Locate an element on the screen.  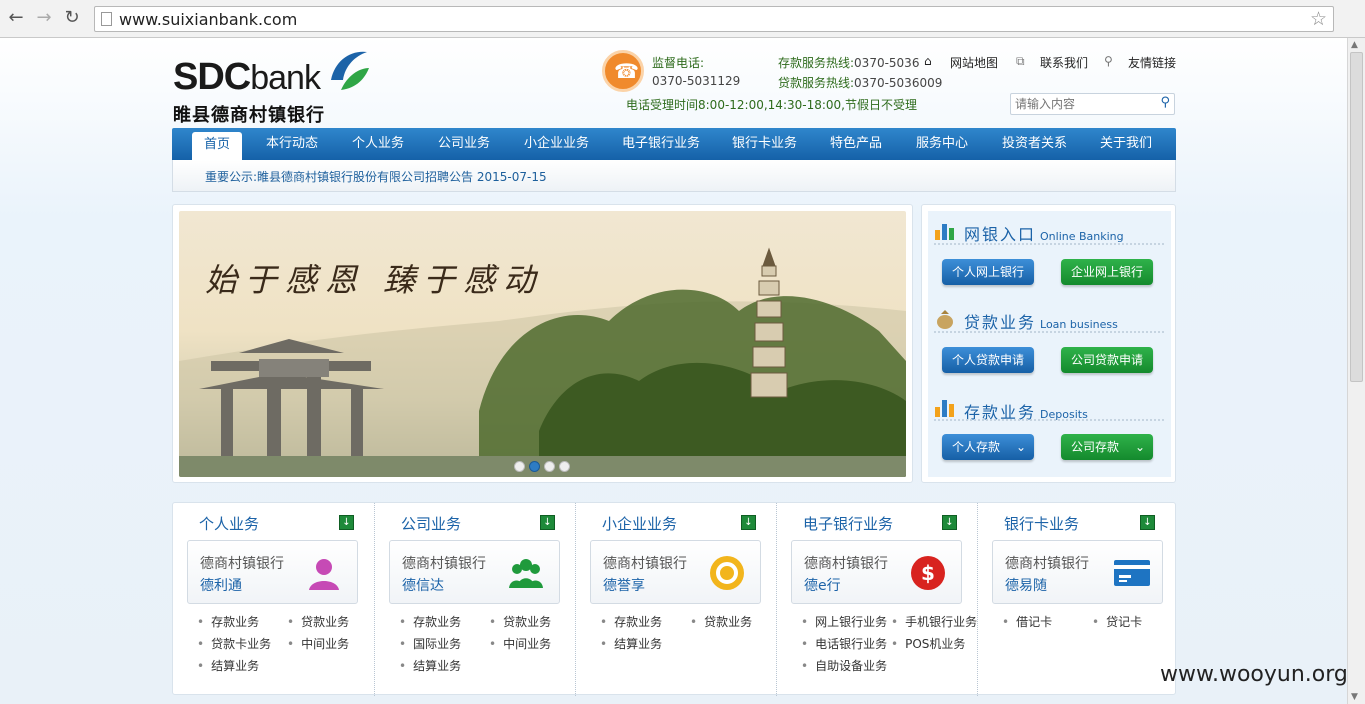
service-hours: 电话受理时间8:00-12:00,14:30-18:00,节假日不受理 is located at coordinates (771, 105).